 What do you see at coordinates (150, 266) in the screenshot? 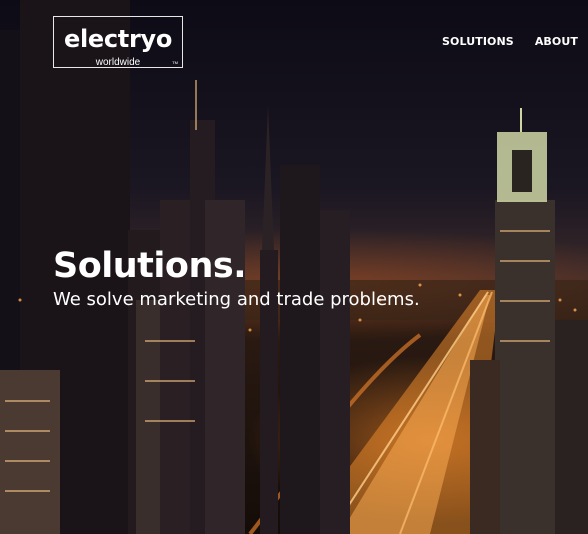
I see `hero-title: Solutions.` at bounding box center [150, 266].